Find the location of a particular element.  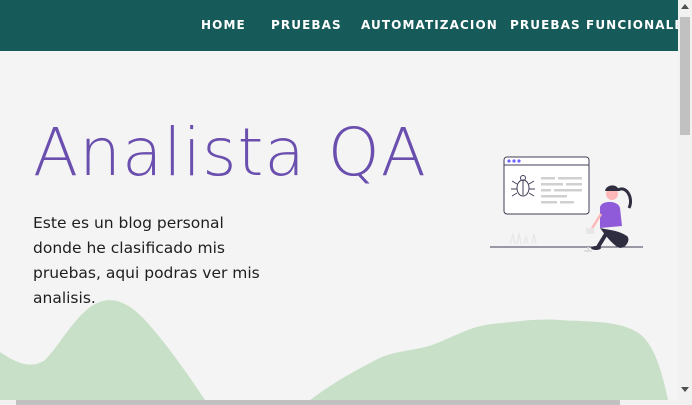

nav-home-link: HOME is located at coordinates (223, 25).